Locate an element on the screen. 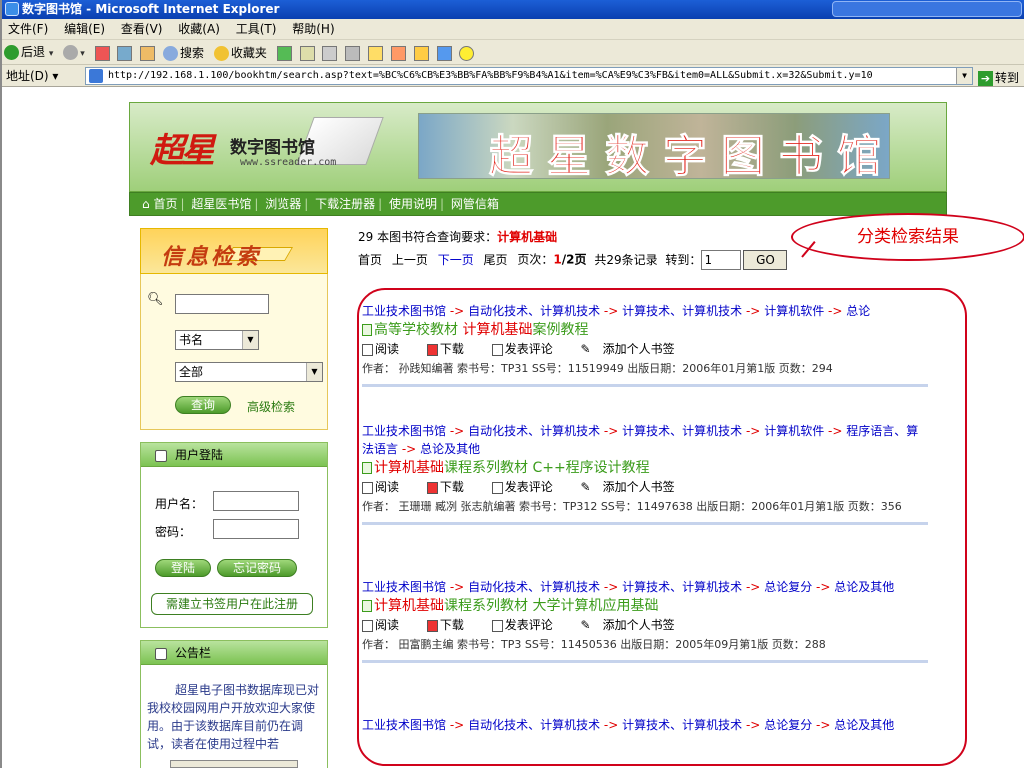  menu-tools: 工具(T) is located at coordinates (256, 29).